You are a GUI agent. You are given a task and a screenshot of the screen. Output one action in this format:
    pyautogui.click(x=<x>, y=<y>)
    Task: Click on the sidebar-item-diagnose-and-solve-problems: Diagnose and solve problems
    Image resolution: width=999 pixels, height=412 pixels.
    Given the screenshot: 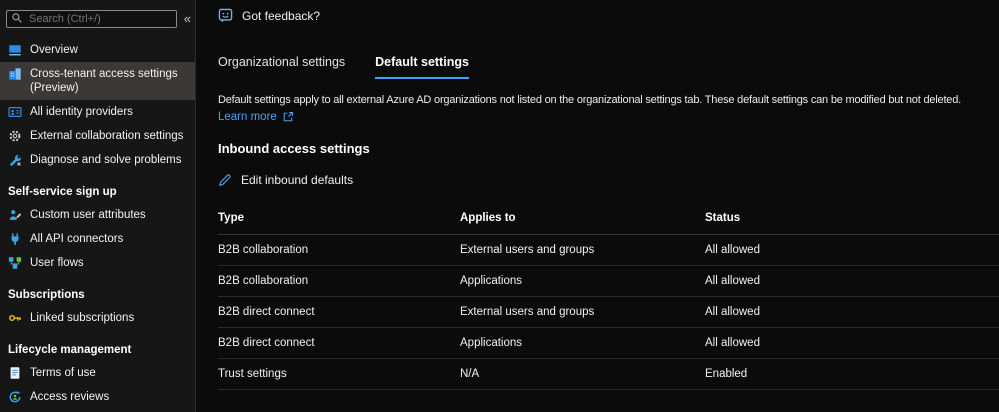 What is the action you would take?
    pyautogui.click(x=97, y=160)
    